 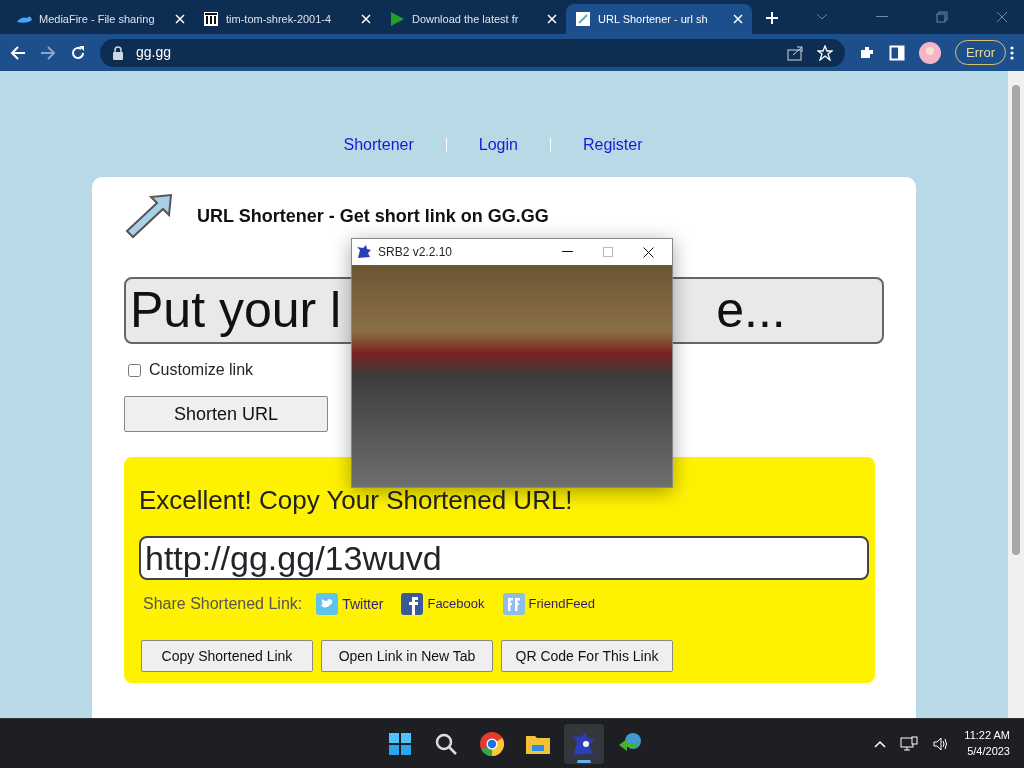 I want to click on nav-link: Register, so click(x=612, y=145).